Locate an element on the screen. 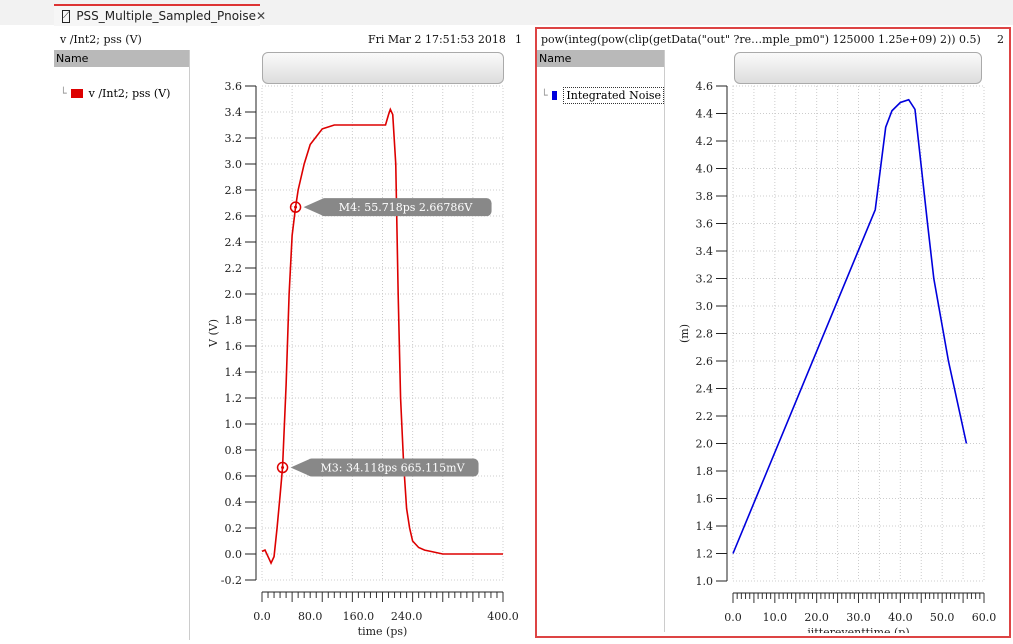  x-axis-label: jittereventtime (p) is located at coordinates (857, 629).